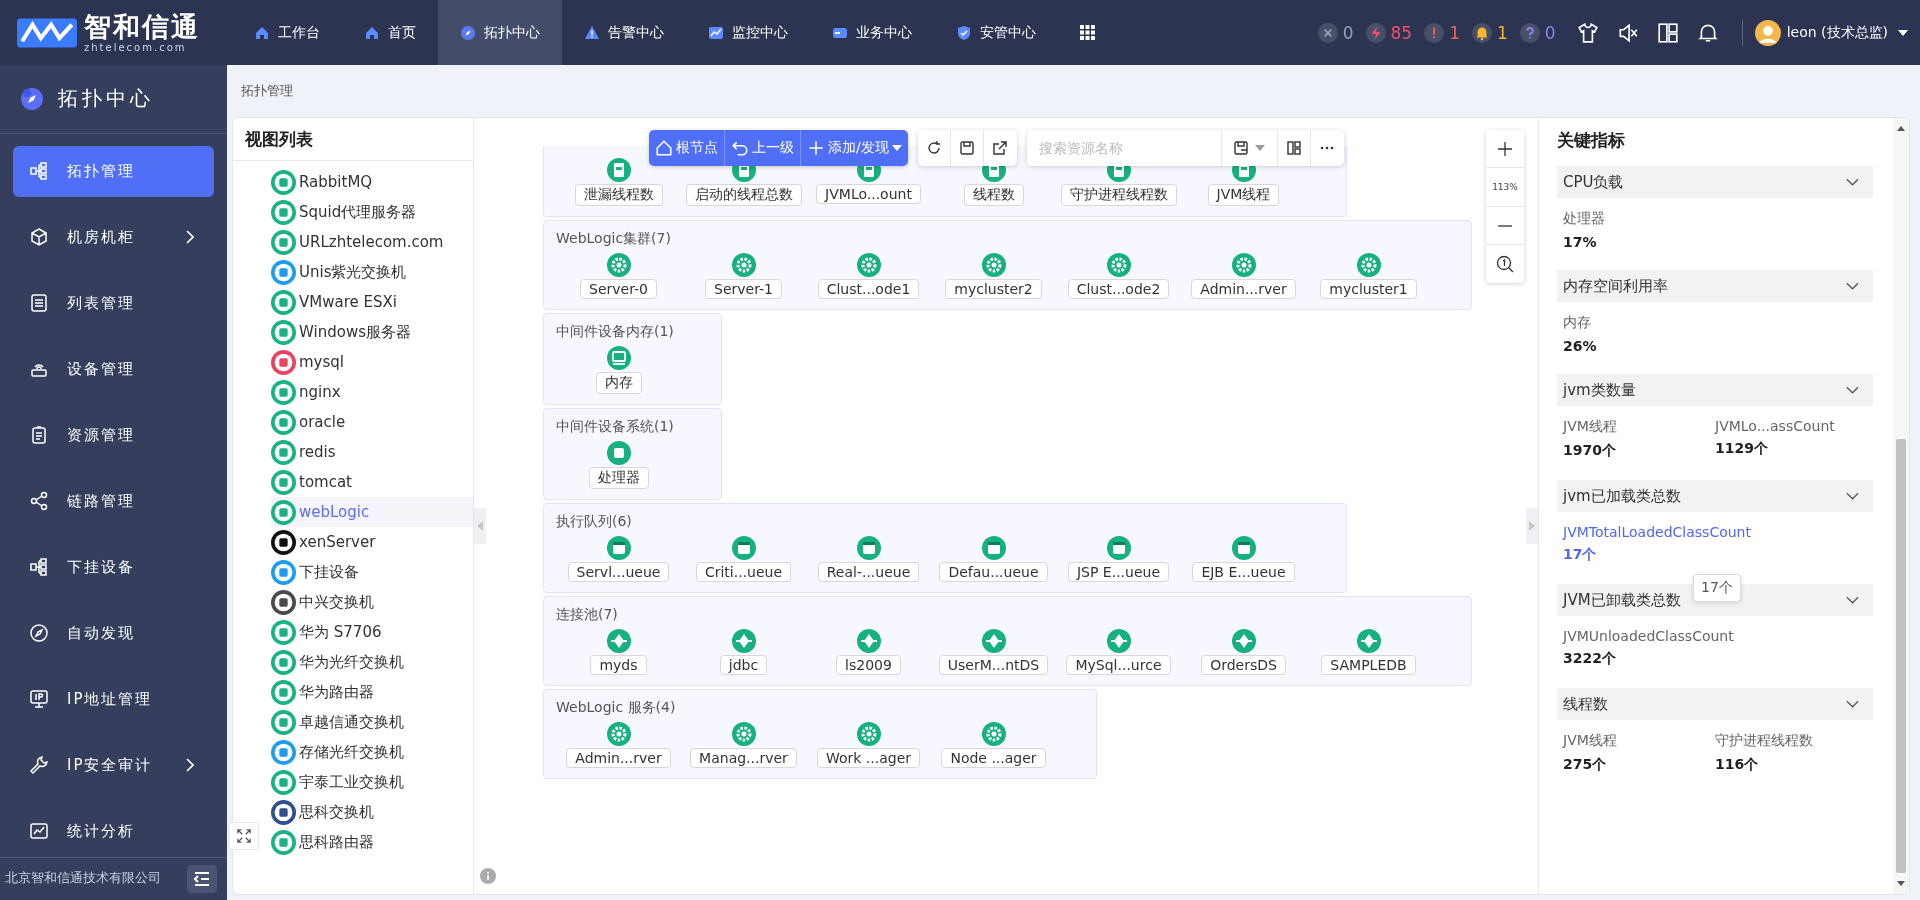 The width and height of the screenshot is (1920, 900). I want to click on sidebar-item: 设备管理, so click(113, 369).